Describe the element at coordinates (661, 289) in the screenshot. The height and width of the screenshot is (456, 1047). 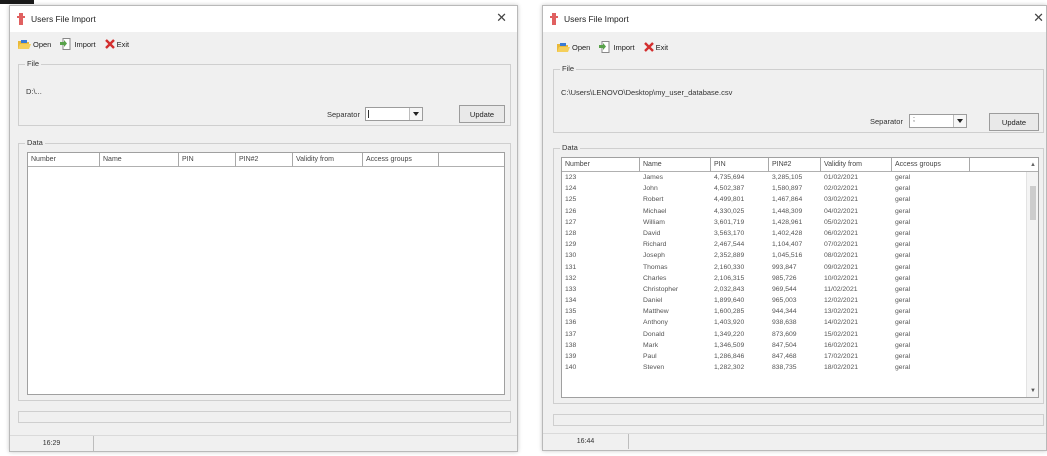
I see `cell-name: Christopher` at that location.